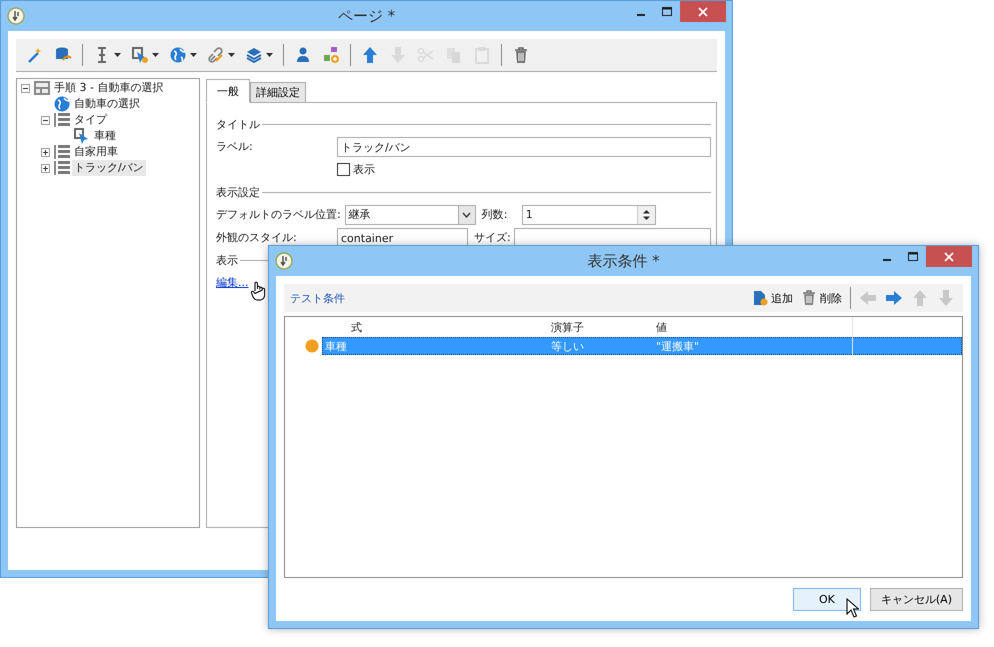  I want to click on checkbox-label: 表示, so click(364, 169).